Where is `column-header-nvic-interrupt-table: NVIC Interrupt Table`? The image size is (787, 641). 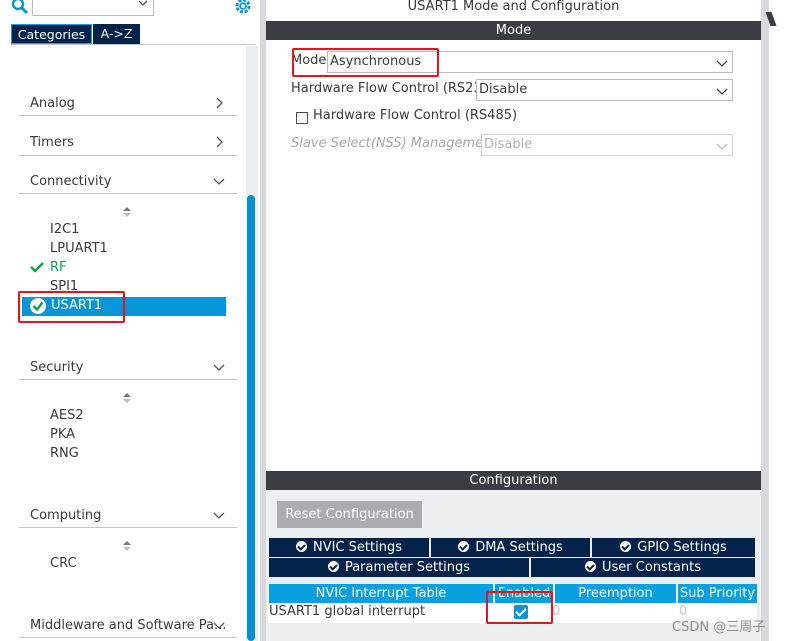
column-header-nvic-interrupt-table: NVIC Interrupt Table is located at coordinates (381, 593).